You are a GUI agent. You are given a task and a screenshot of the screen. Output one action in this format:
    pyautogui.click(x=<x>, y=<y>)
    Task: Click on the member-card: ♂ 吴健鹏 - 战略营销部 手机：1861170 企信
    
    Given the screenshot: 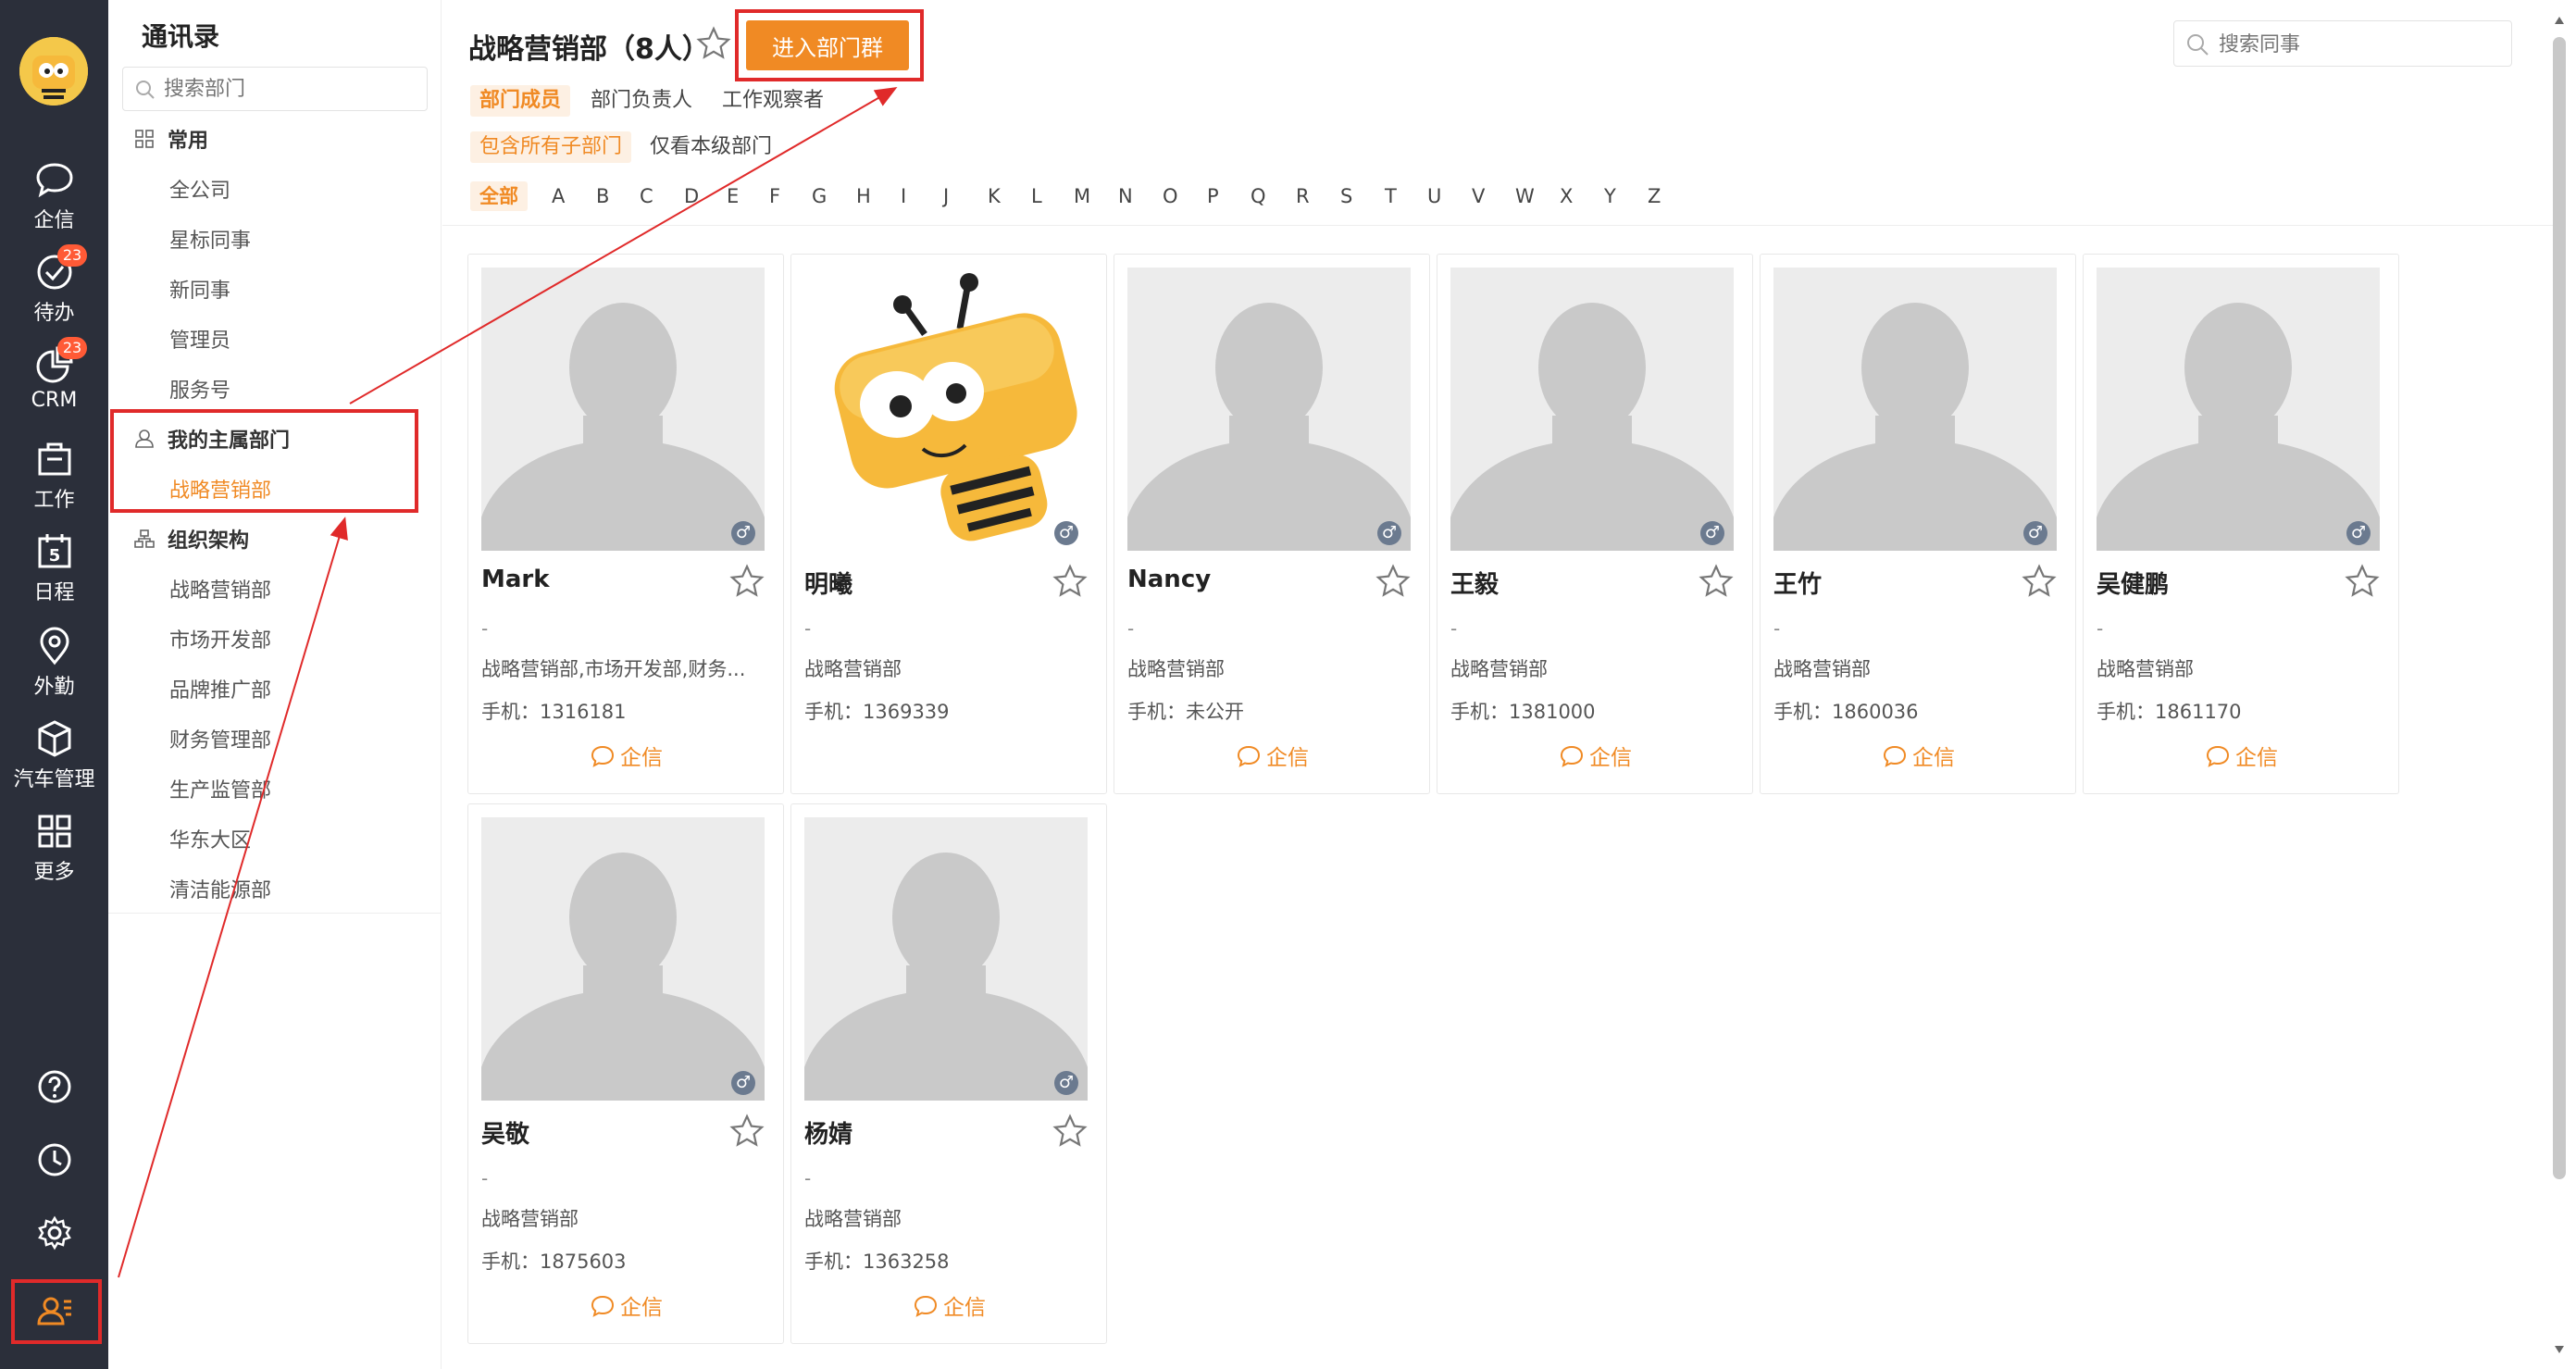 What is the action you would take?
    pyautogui.click(x=2241, y=524)
    